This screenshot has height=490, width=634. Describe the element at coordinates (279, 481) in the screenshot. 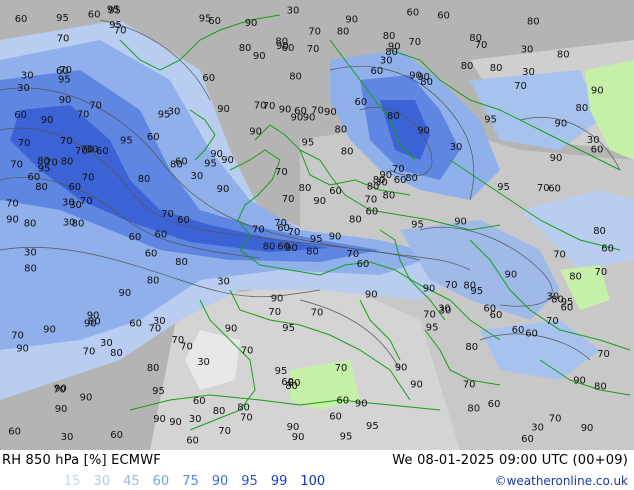

I see `legend-level: 99` at that location.